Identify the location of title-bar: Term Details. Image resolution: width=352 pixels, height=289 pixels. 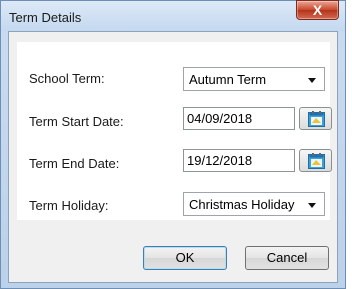
(173, 16).